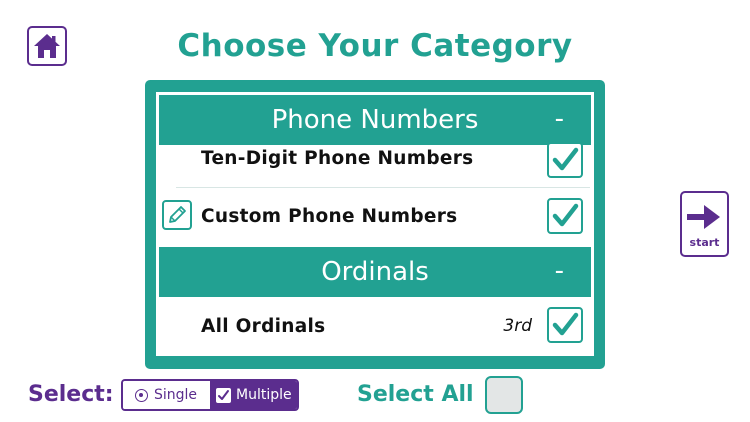  What do you see at coordinates (176, 395) in the screenshot?
I see `single-label: Single` at bounding box center [176, 395].